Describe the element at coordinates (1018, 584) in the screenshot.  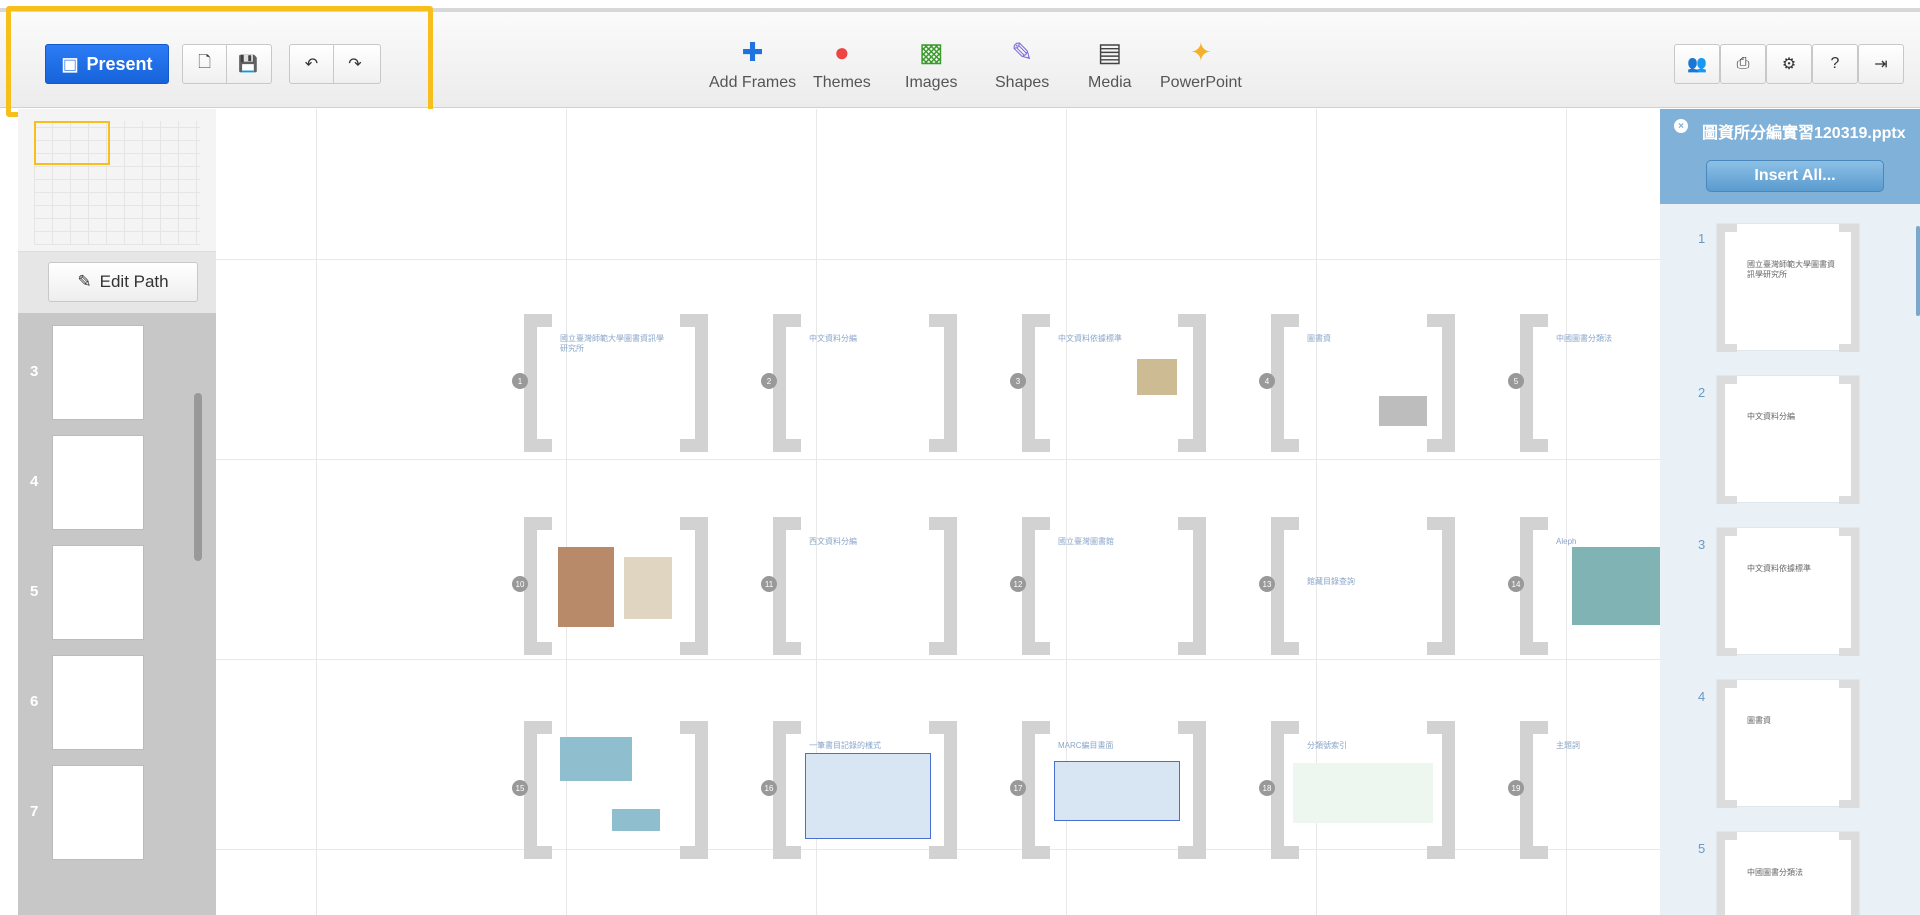
I see `frame-number: 12` at that location.